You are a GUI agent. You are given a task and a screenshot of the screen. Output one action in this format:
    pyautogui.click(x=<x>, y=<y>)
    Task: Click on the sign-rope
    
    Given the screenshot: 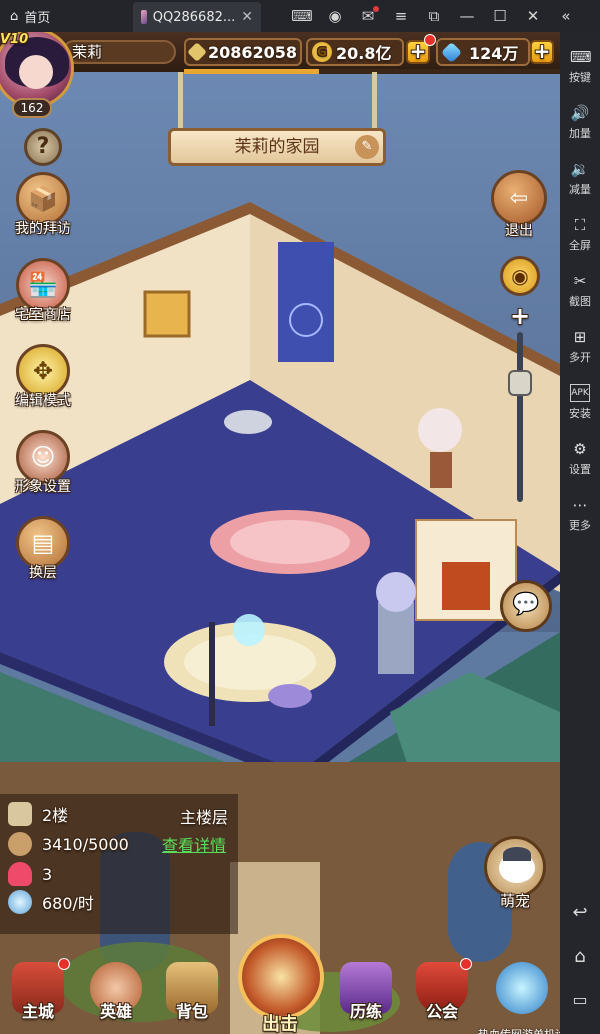 What is the action you would take?
    pyautogui.click(x=374, y=101)
    